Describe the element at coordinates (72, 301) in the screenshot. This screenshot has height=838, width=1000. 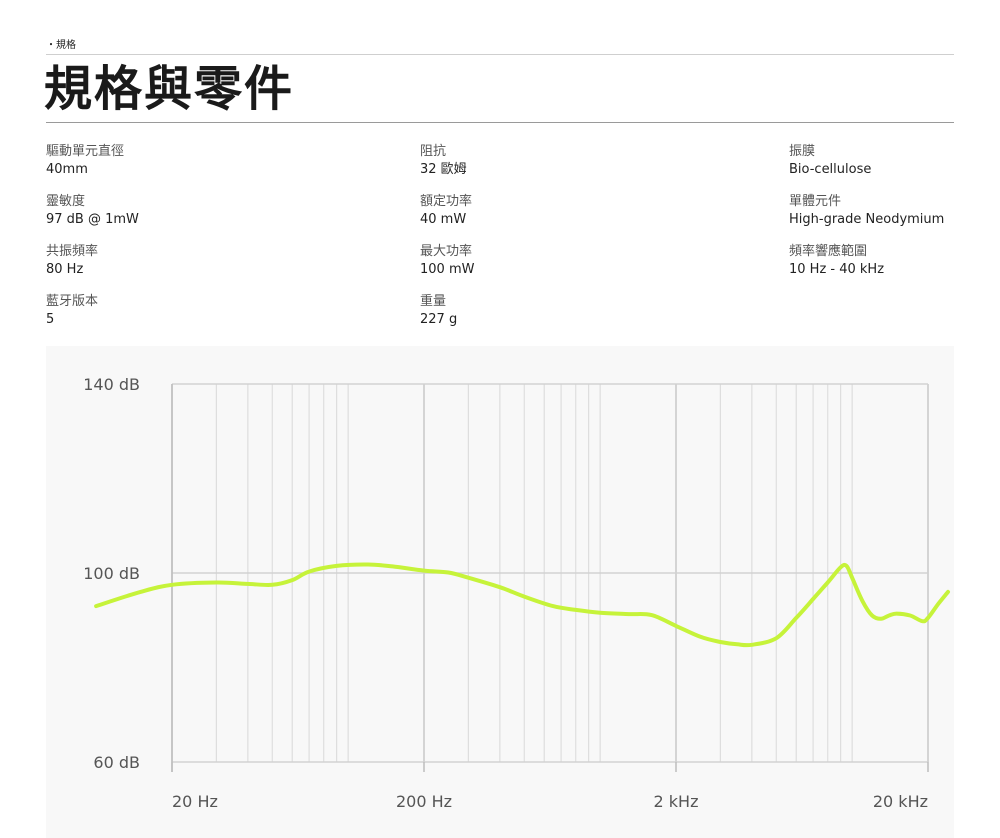
I see `spec-label: 藍牙版本` at that location.